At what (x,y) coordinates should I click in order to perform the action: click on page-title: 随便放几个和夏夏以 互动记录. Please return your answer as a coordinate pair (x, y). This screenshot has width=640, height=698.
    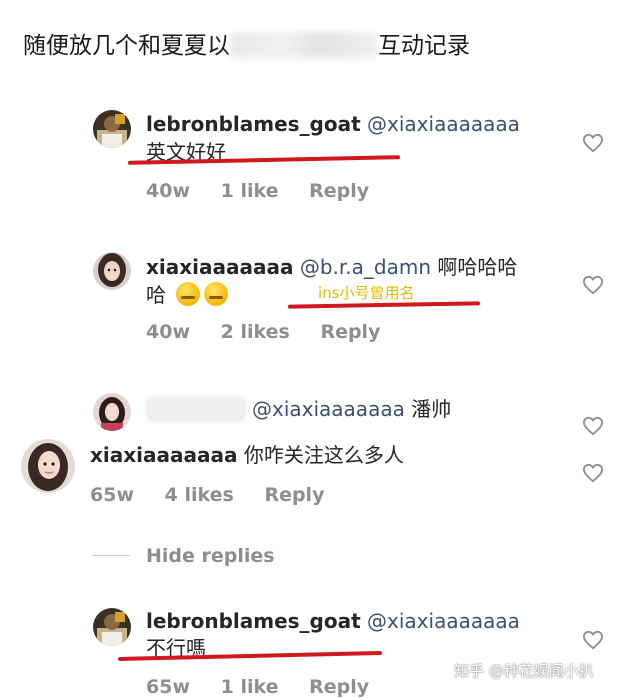
    Looking at the image, I should click on (246, 43).